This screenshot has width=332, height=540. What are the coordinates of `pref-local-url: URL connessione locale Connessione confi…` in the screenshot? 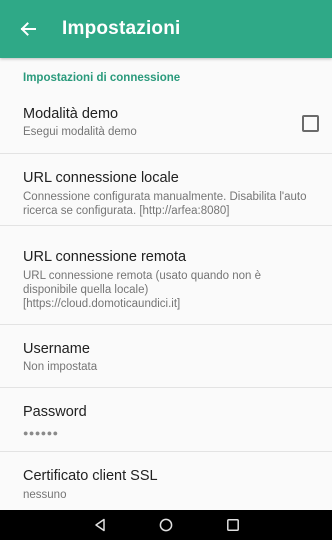 It's located at (166, 189).